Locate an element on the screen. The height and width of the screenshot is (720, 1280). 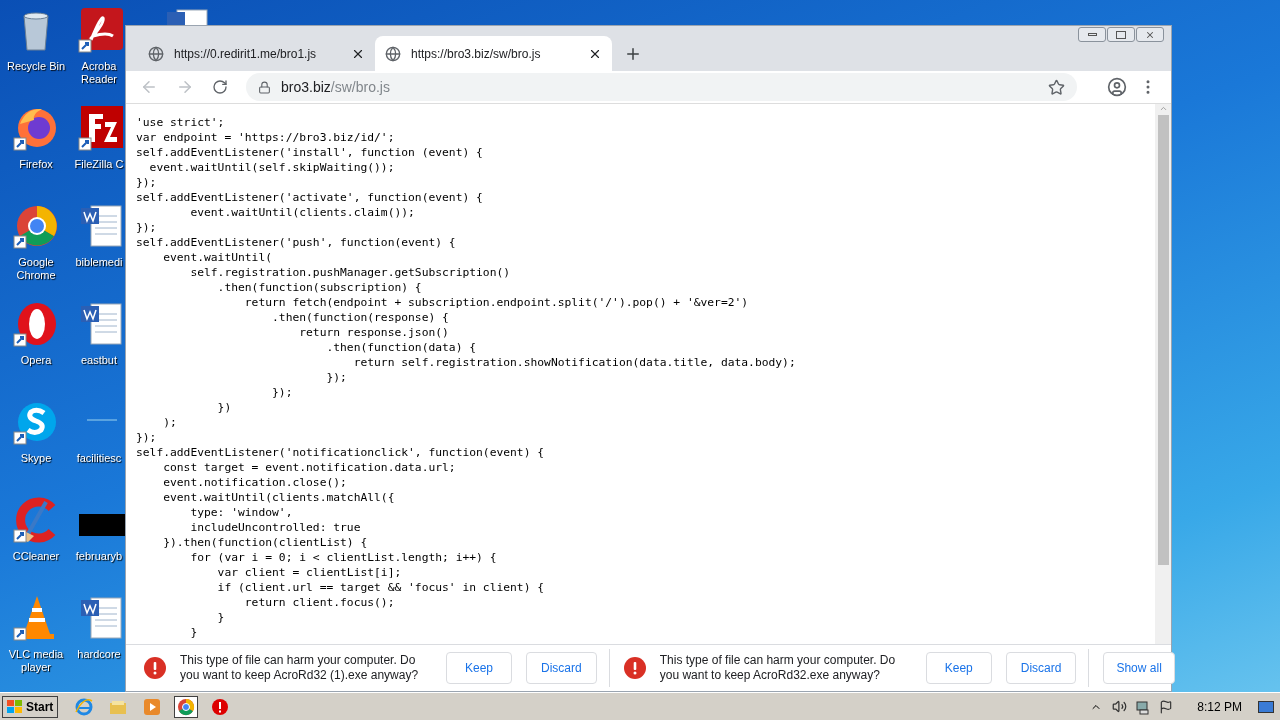
show-all-button: Show all is located at coordinates (1139, 668).